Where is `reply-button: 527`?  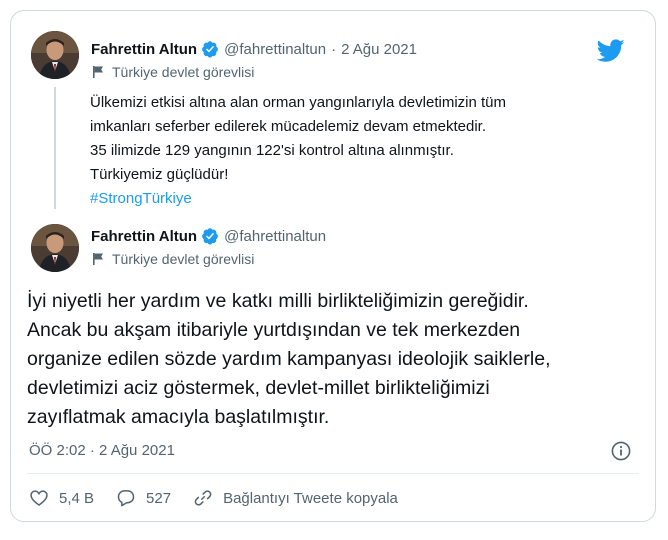
reply-button: 527 is located at coordinates (143, 498).